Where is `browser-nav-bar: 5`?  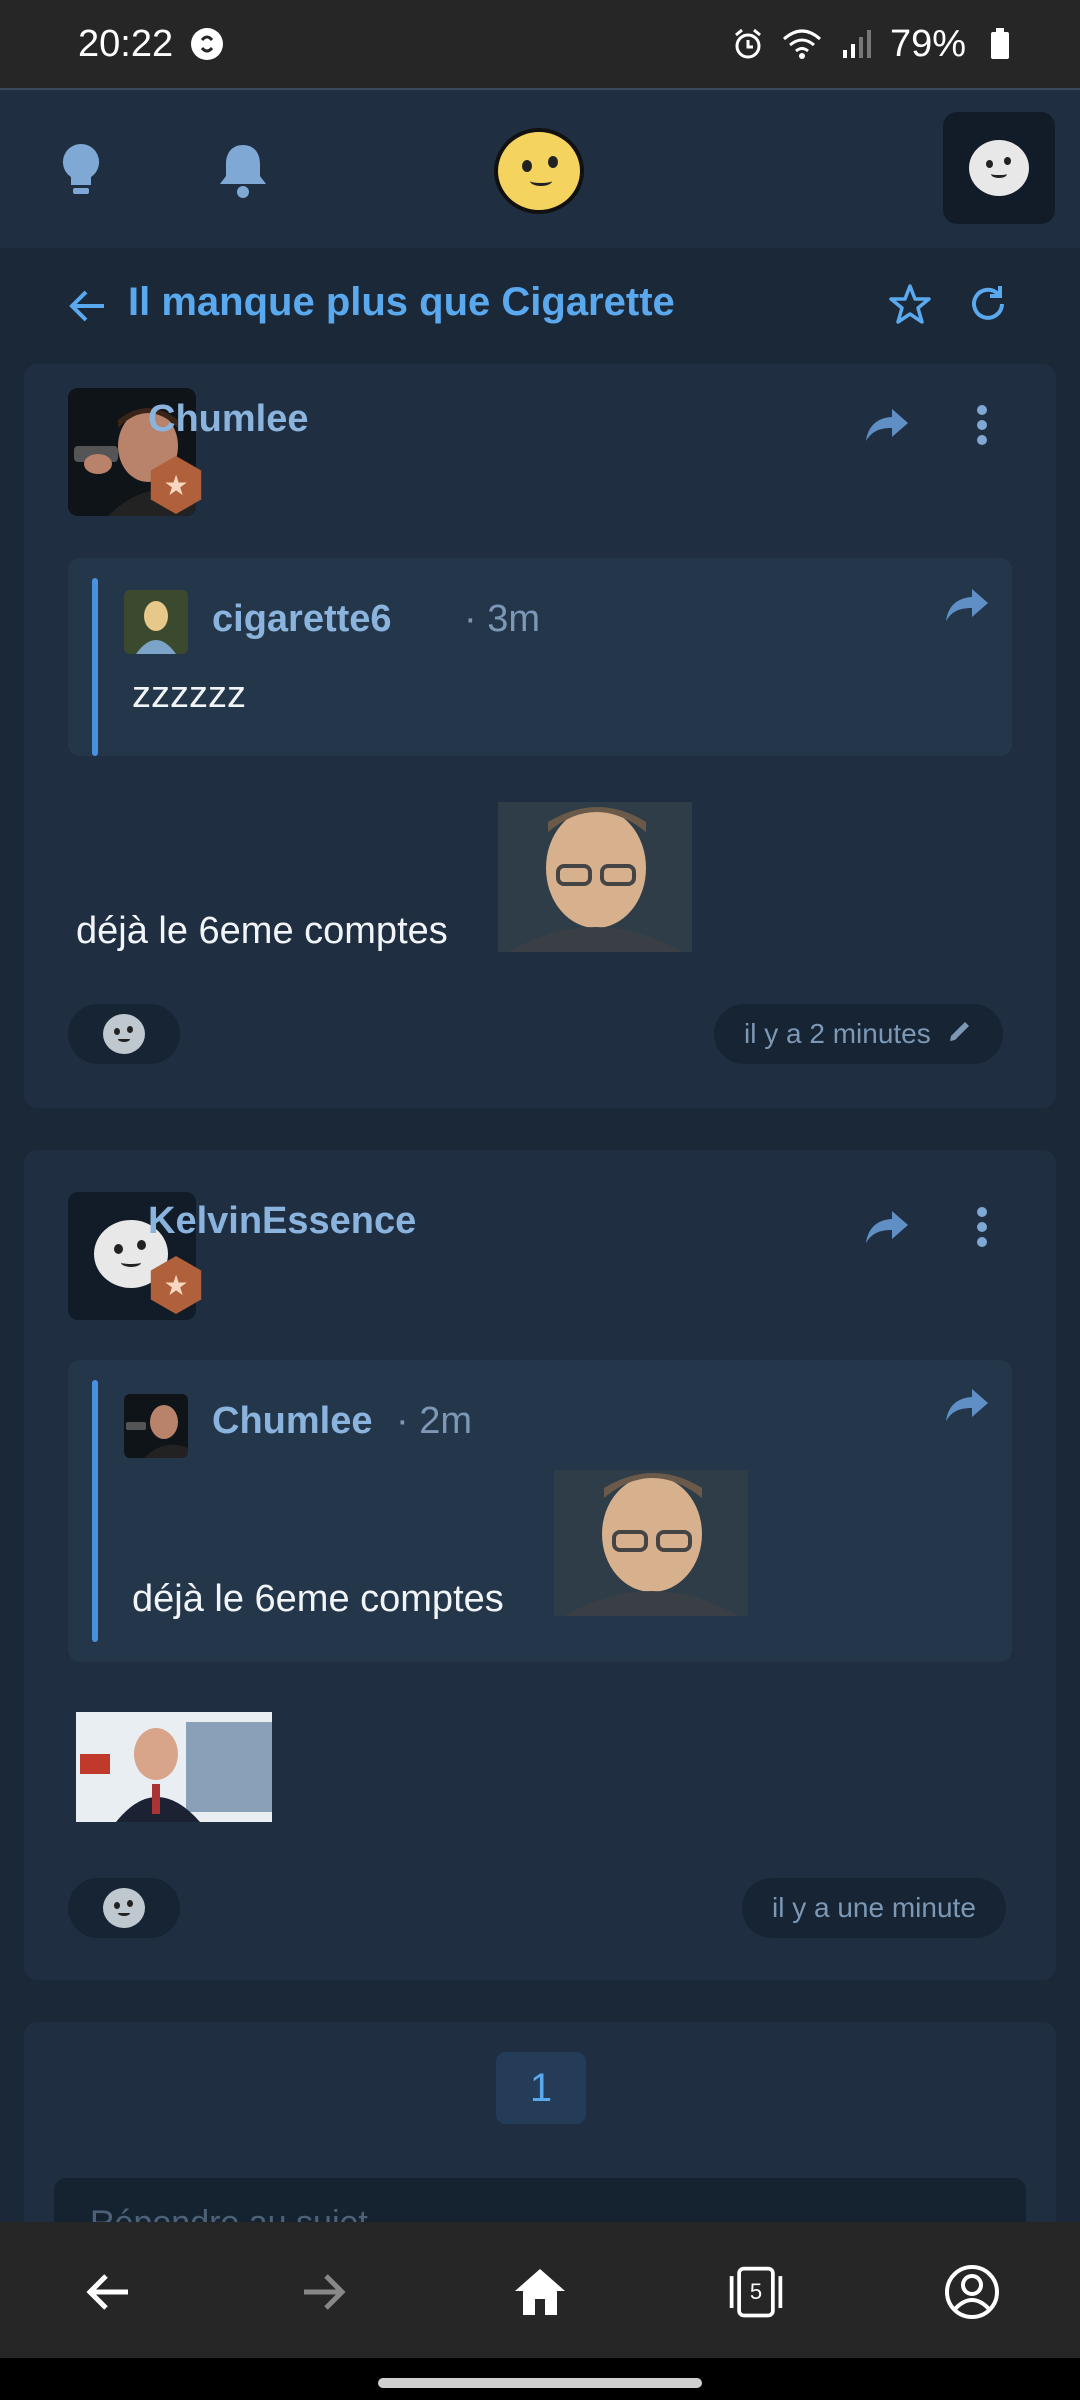 browser-nav-bar: 5 is located at coordinates (540, 2290).